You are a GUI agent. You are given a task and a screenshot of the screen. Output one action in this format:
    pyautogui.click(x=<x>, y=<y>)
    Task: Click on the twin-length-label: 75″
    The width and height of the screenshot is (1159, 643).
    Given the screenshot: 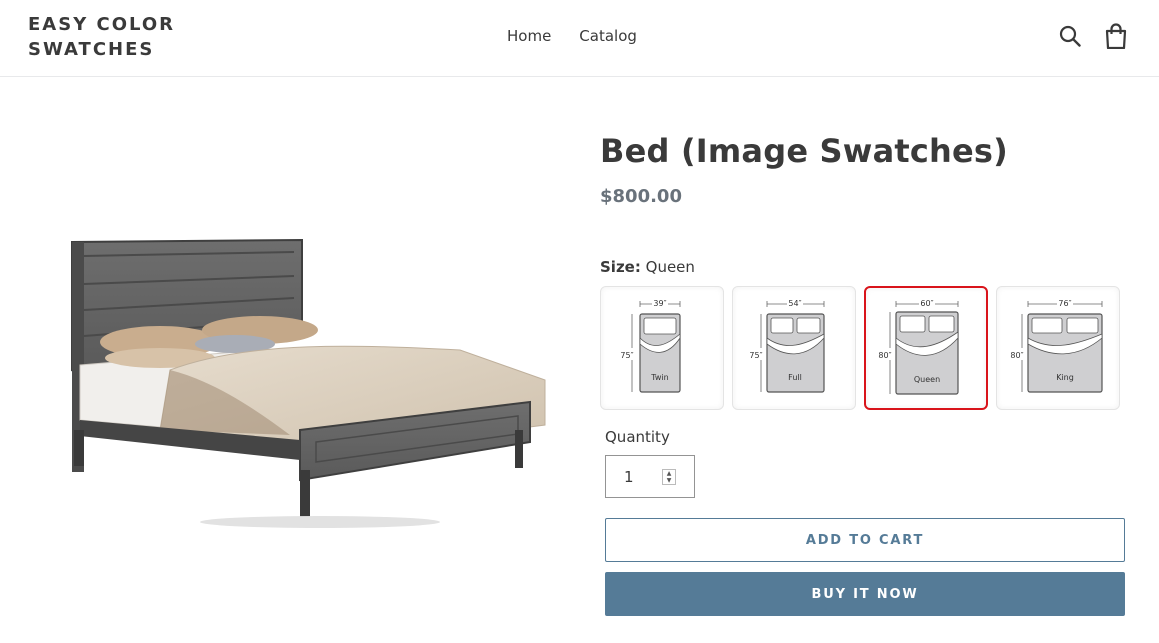 What is the action you would take?
    pyautogui.click(x=626, y=355)
    